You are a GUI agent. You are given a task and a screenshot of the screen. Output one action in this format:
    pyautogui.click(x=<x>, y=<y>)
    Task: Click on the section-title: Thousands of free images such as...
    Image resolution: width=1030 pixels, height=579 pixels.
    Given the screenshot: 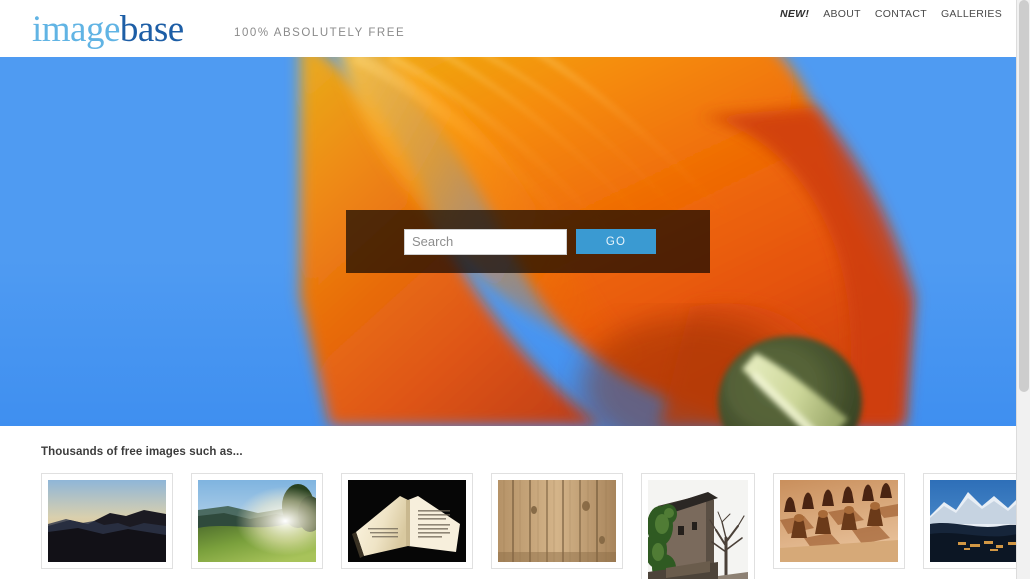 What is the action you would take?
    pyautogui.click(x=142, y=452)
    